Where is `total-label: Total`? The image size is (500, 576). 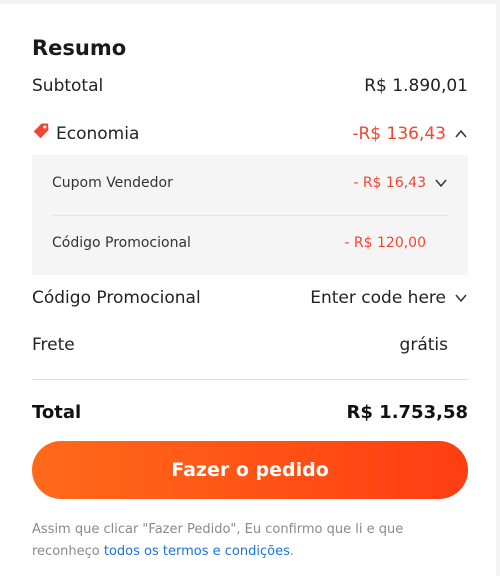
total-label: Total is located at coordinates (57, 412).